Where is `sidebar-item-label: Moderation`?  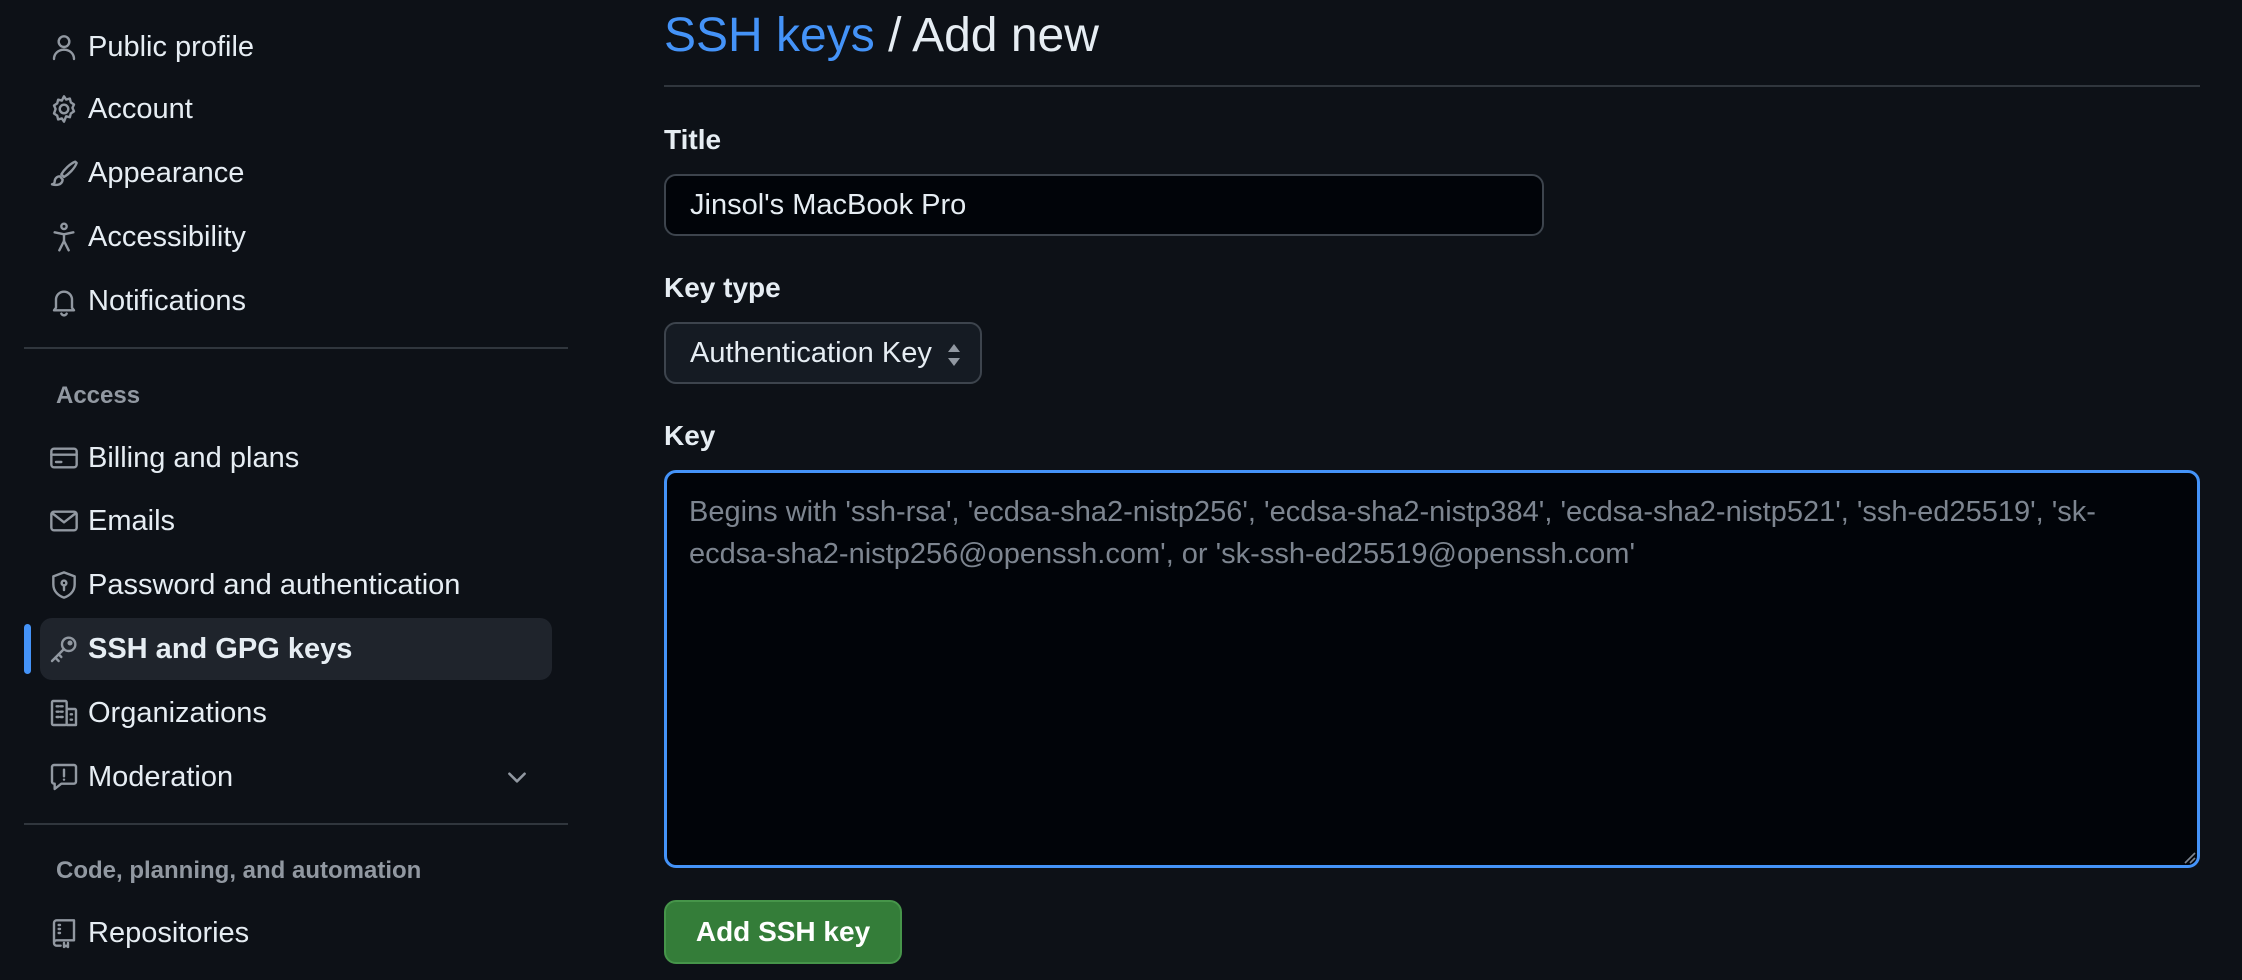 sidebar-item-label: Moderation is located at coordinates (161, 776).